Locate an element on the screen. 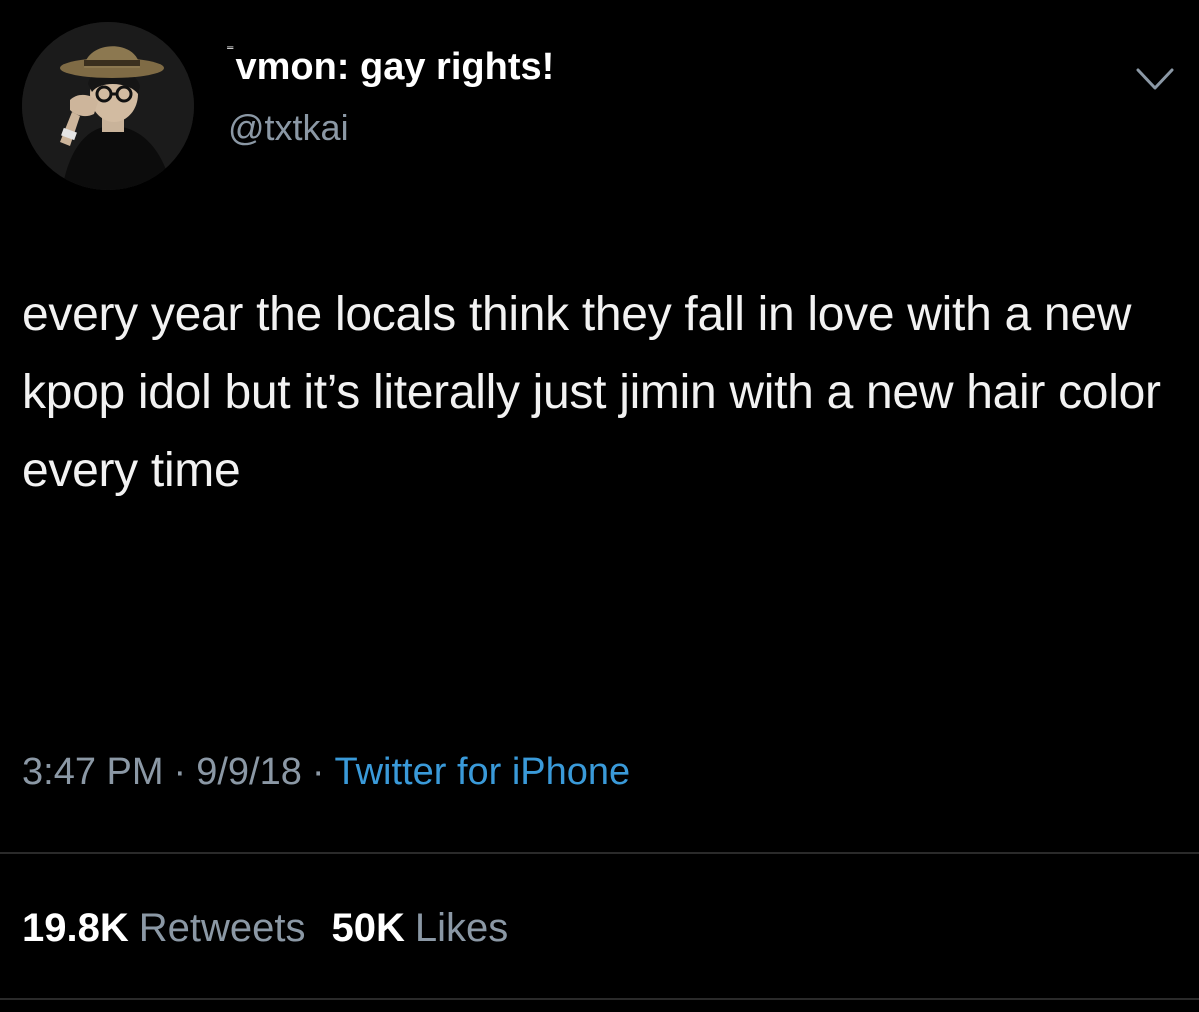  likes-stat: 50K Likes is located at coordinates (433, 928).